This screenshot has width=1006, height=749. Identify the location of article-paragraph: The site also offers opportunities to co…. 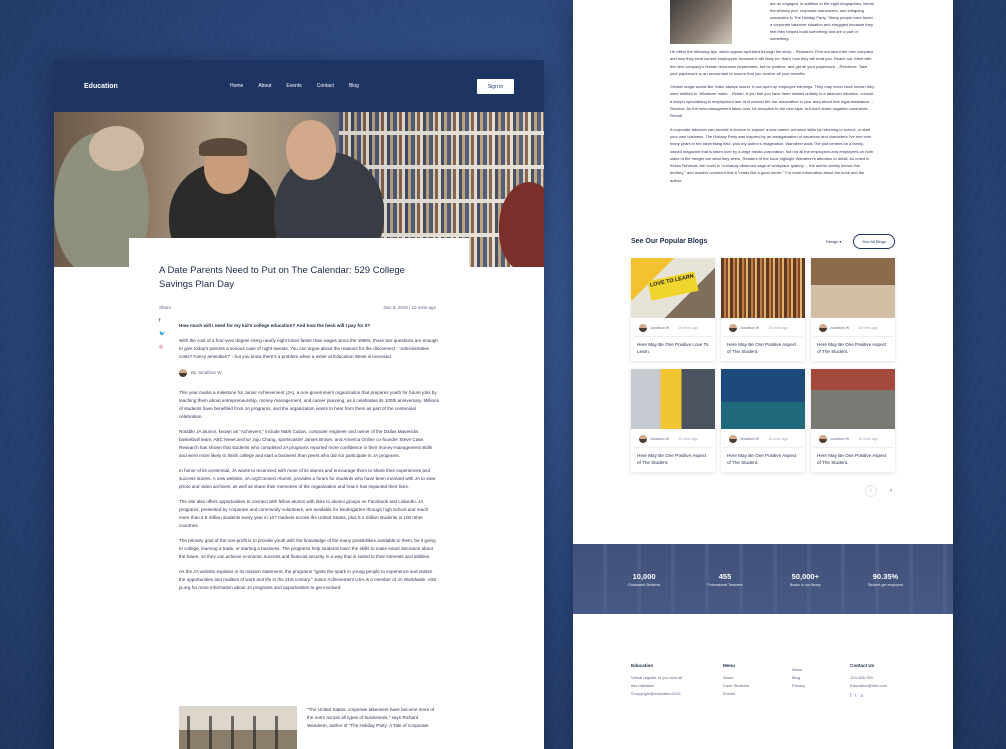
(304, 513).